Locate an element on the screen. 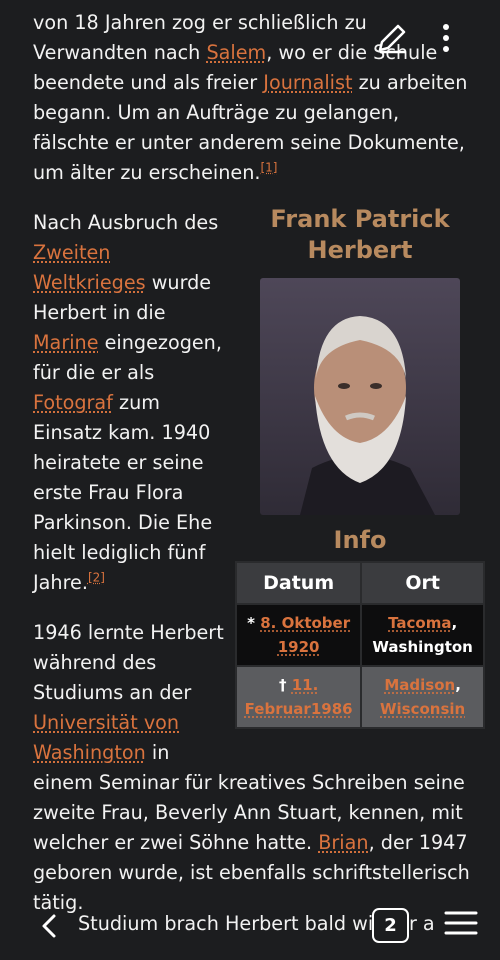  more-vertical-icon is located at coordinates (446, 38).